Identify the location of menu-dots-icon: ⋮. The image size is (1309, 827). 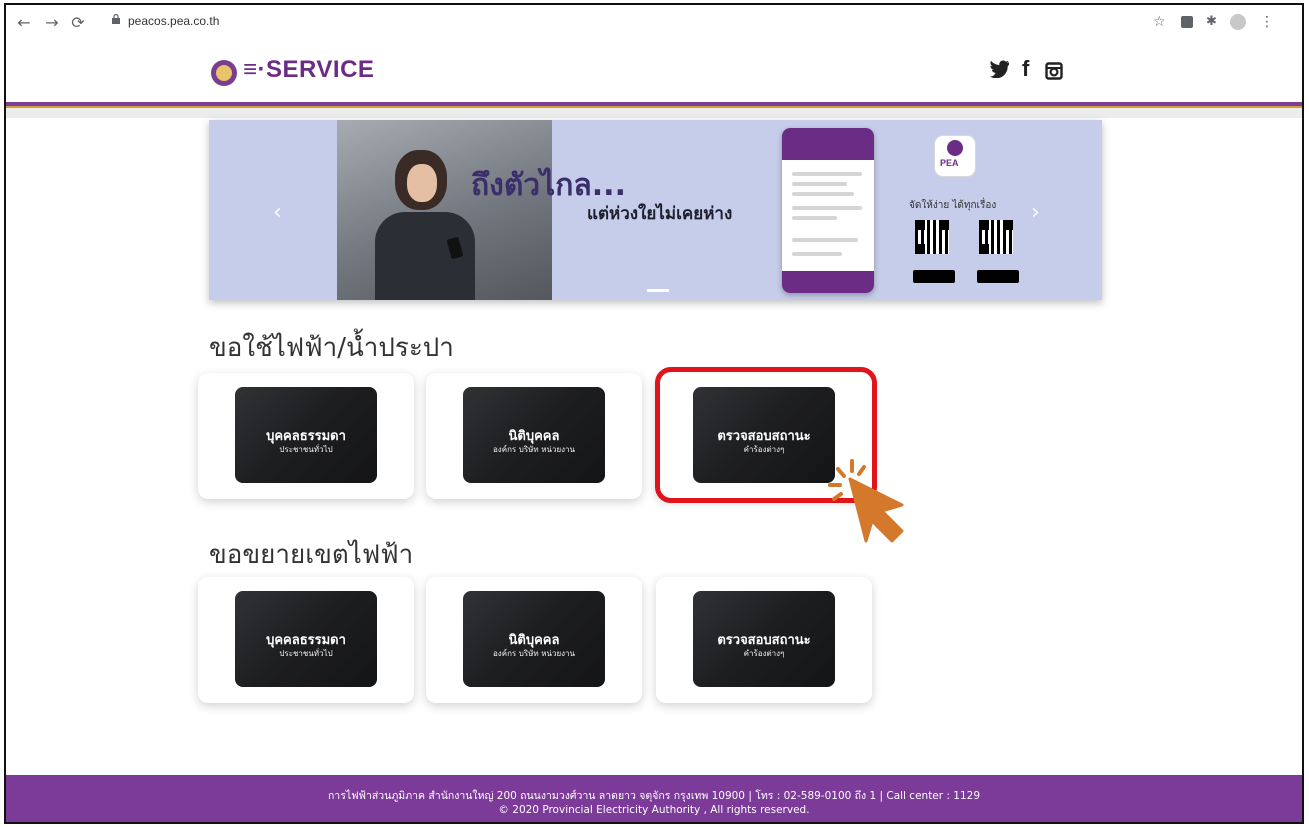
(1268, 22).